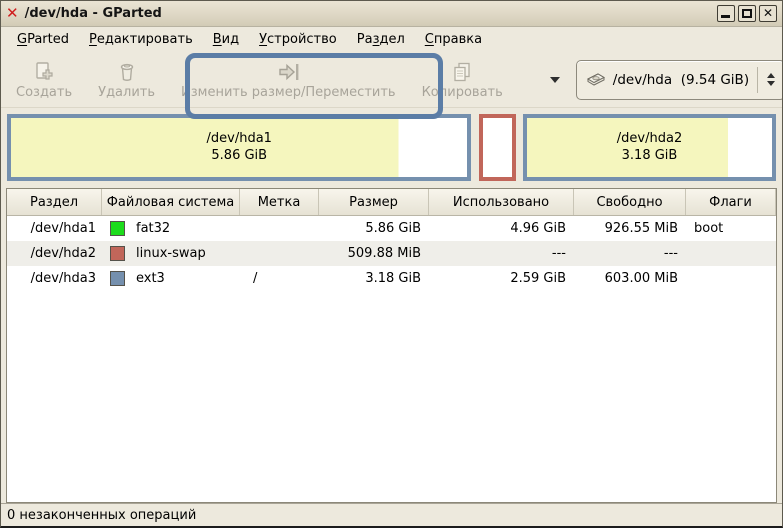  I want to click on minimize-button, so click(726, 13).